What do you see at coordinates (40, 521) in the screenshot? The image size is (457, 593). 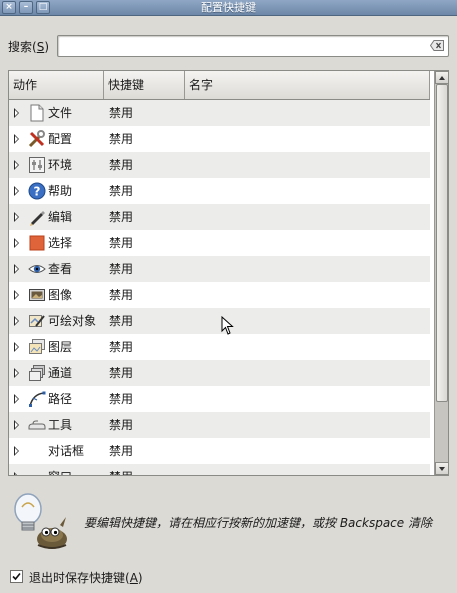 I see `wilber-lightbulb-icon` at bounding box center [40, 521].